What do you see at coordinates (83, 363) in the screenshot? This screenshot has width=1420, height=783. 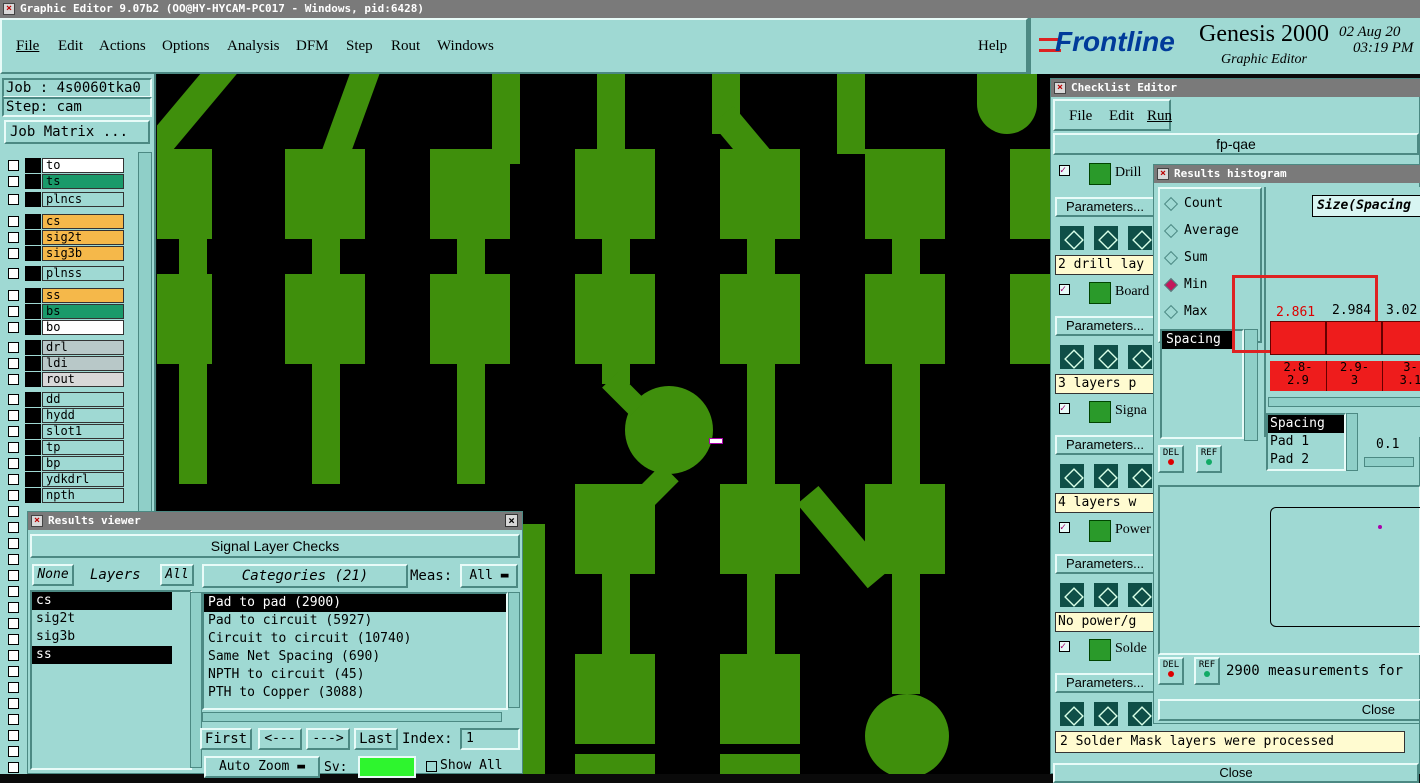 I see `layer-name: ldi` at bounding box center [83, 363].